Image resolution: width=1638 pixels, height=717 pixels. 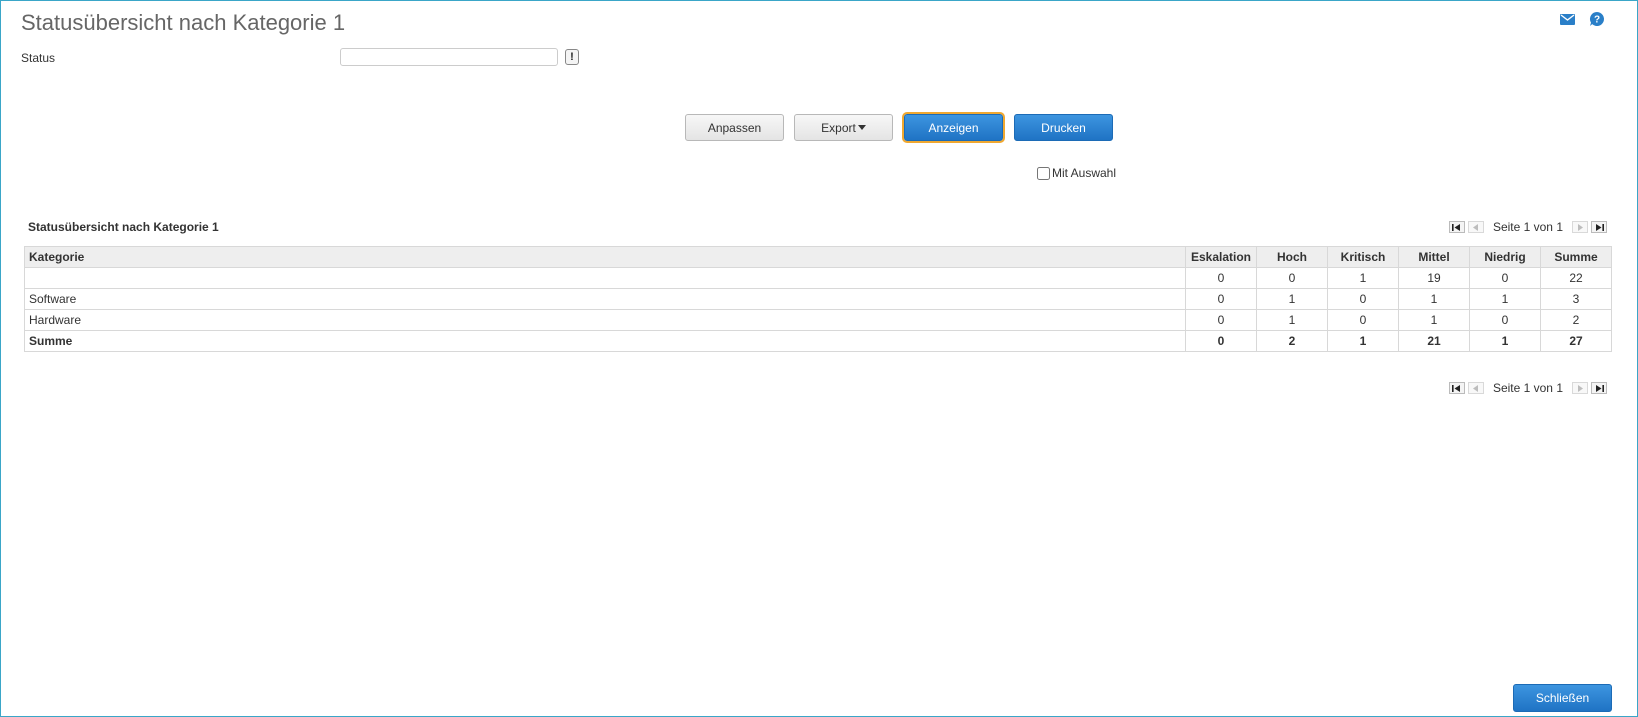 I want to click on customize-button-label: Anpassen, so click(x=734, y=127).